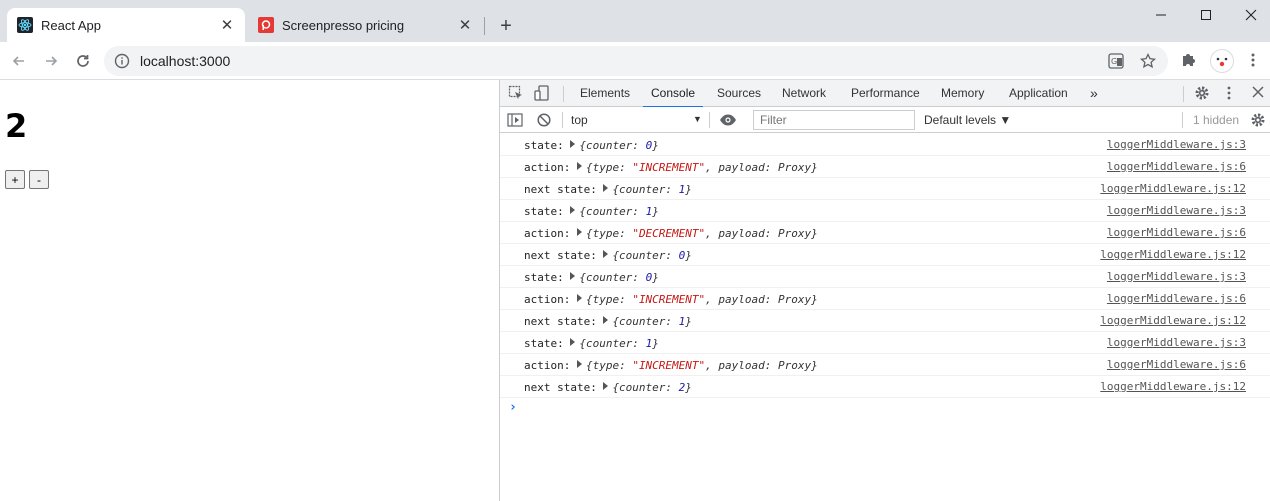 This screenshot has height=501, width=1270. What do you see at coordinates (579, 120) in the screenshot?
I see `context-selector: top` at bounding box center [579, 120].